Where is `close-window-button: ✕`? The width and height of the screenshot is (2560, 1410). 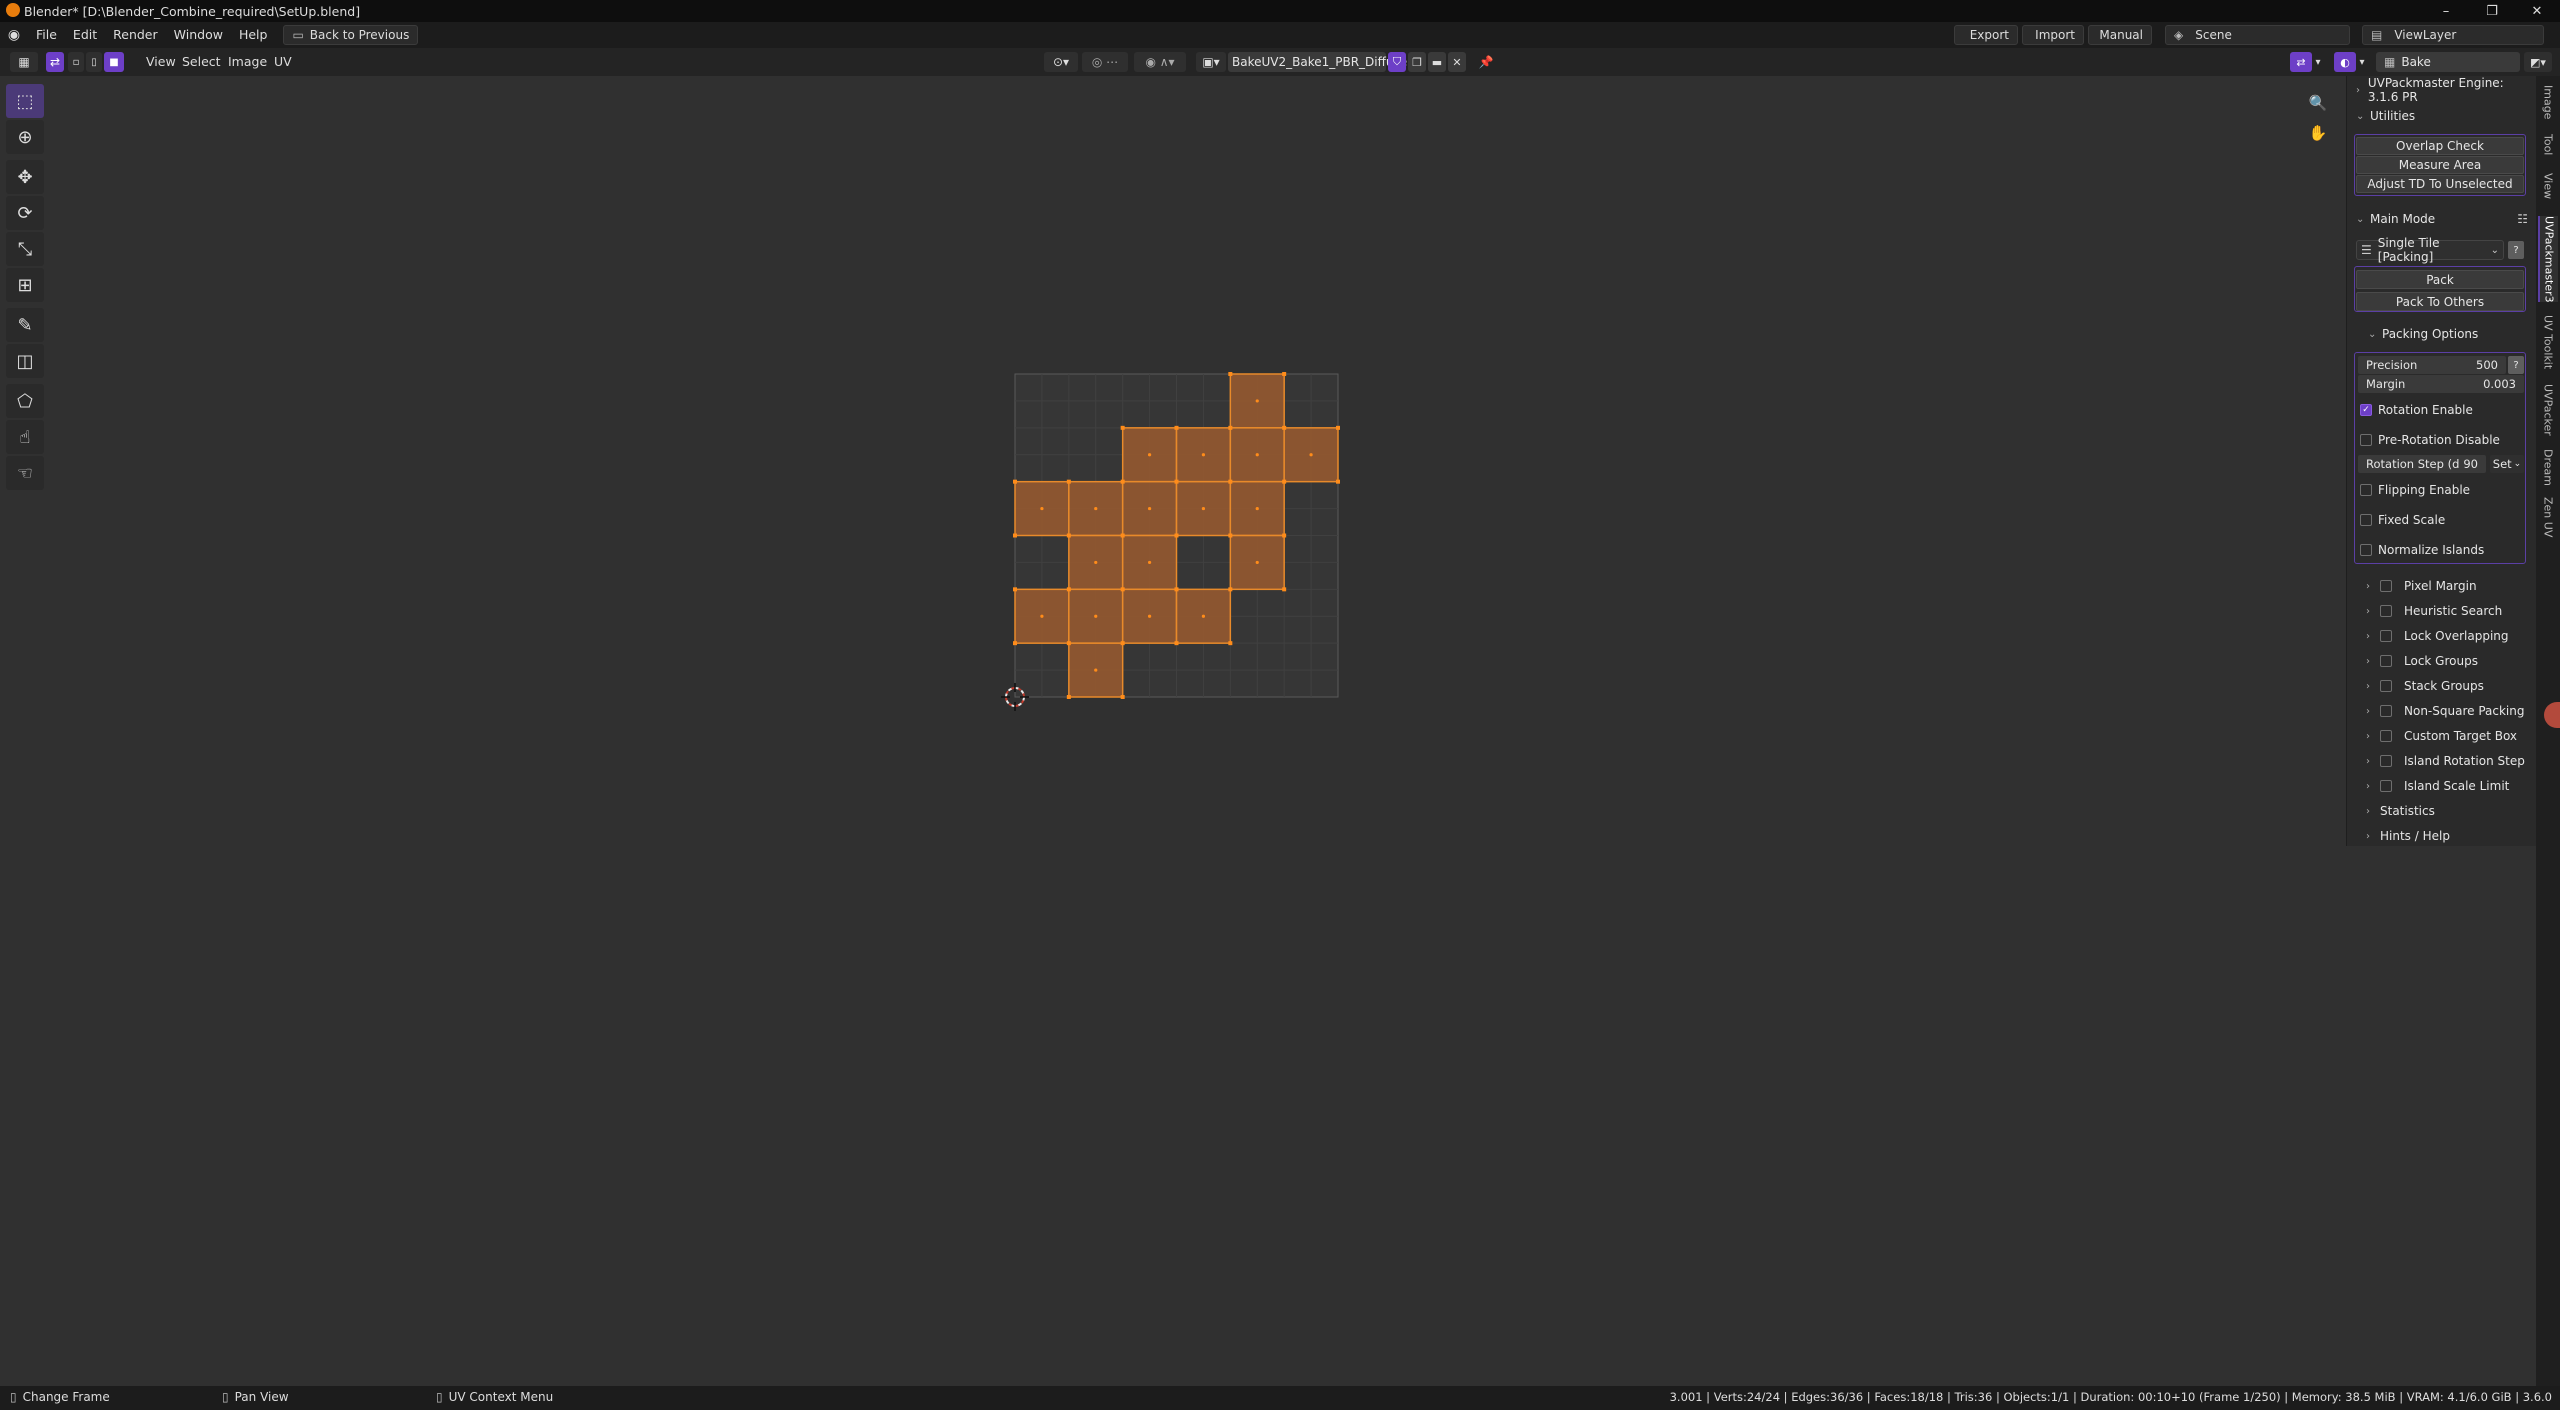
close-window-button: ✕ is located at coordinates (2537, 11).